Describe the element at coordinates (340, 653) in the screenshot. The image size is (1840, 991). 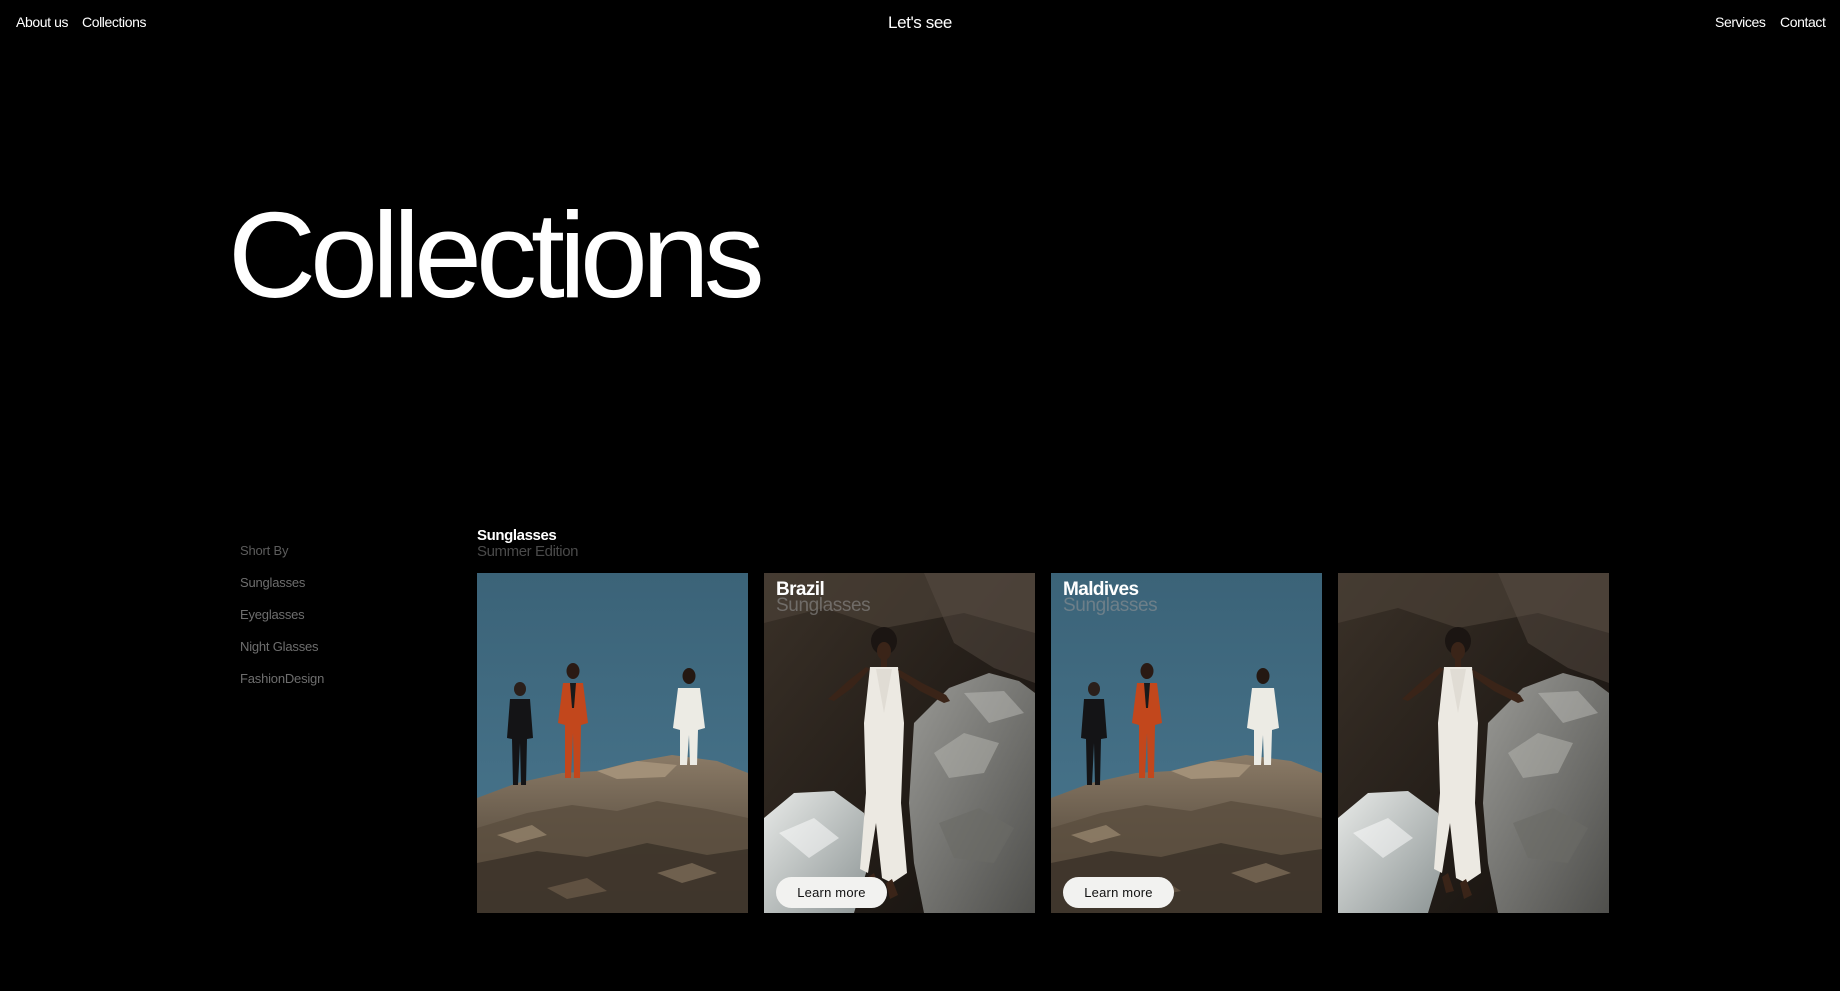
I see `sidebar-item-night-glasses: Night Glasses` at that location.